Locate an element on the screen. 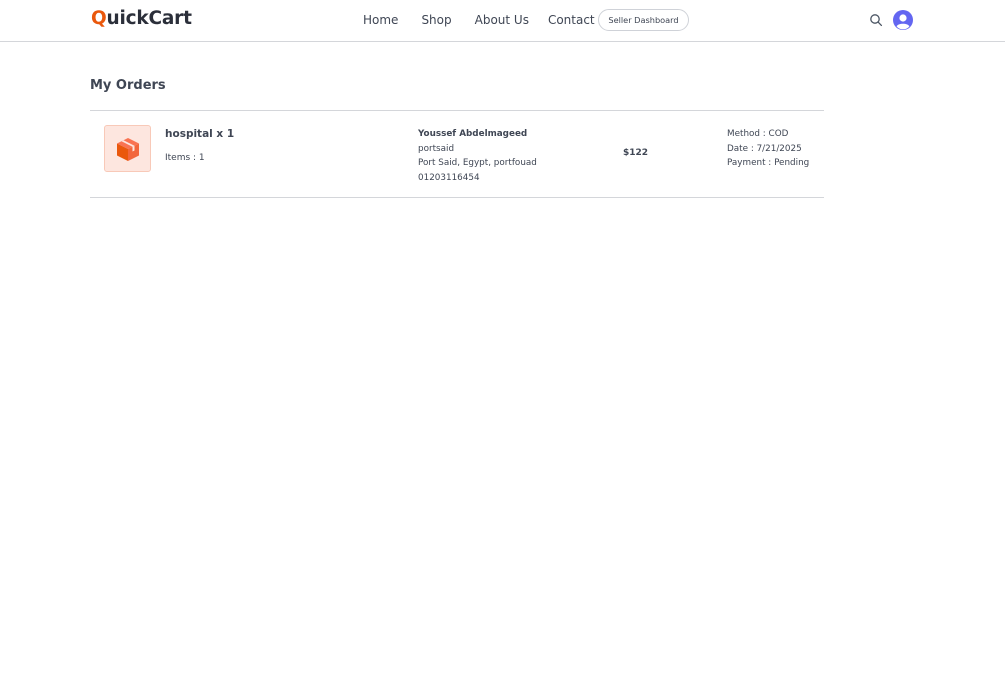  page-title: My Orders is located at coordinates (128, 85).